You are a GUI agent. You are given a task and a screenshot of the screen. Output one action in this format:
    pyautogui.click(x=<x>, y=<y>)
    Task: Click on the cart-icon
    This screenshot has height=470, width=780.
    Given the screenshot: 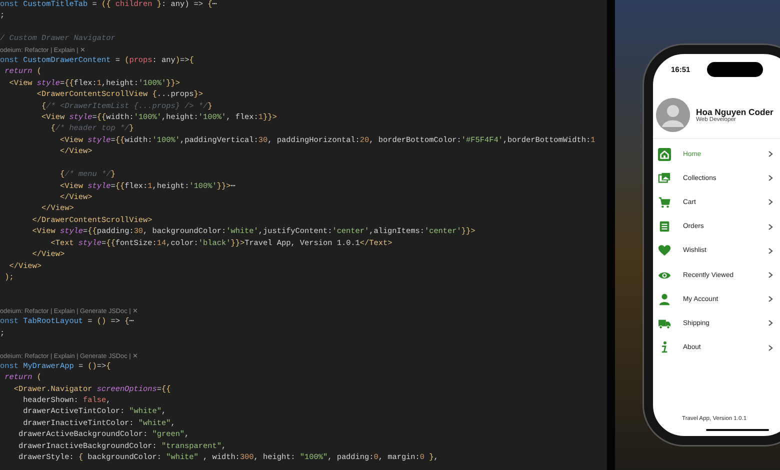 What is the action you would take?
    pyautogui.click(x=664, y=202)
    